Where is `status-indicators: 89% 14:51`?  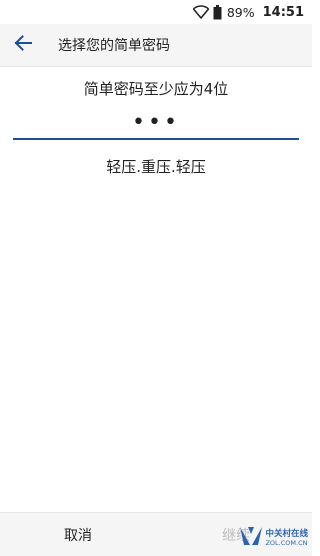
status-indicators: 89% 14:51 is located at coordinates (248, 12).